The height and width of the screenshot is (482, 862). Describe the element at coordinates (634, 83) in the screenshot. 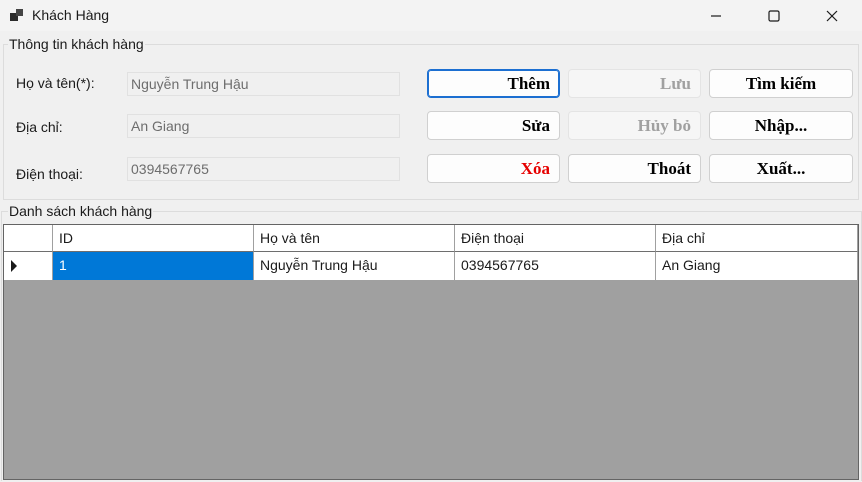

I see `save-button: Lưu` at that location.